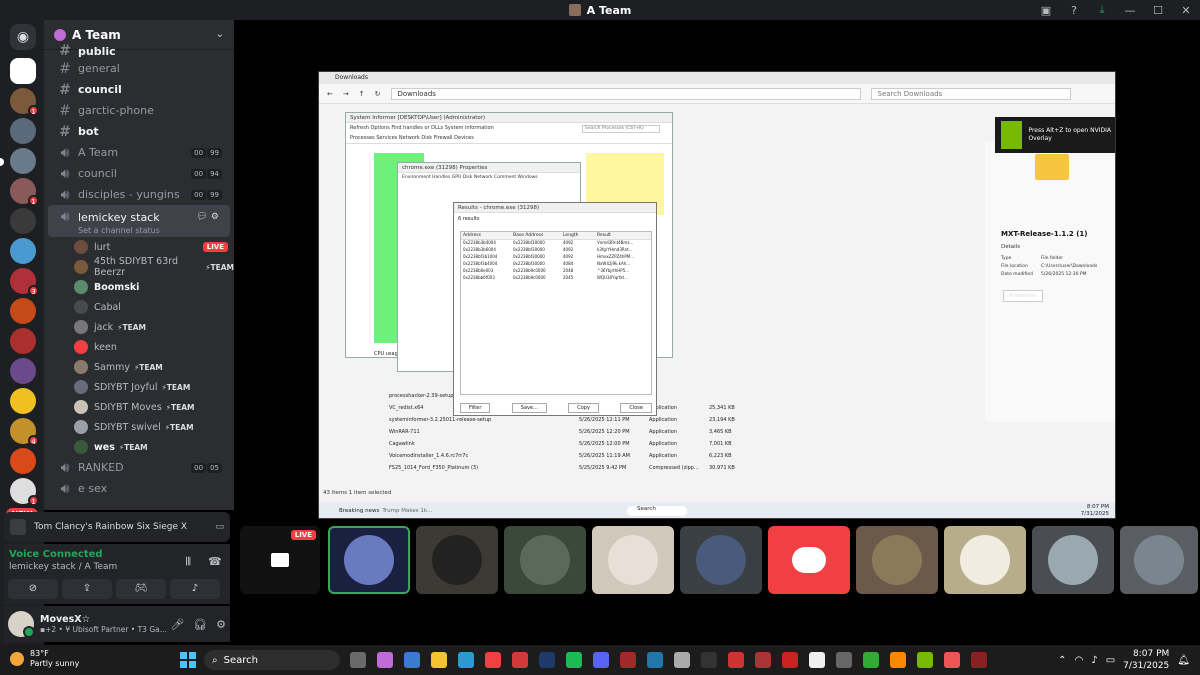  What do you see at coordinates (139, 347) in the screenshot?
I see `voice-user: keen` at bounding box center [139, 347].